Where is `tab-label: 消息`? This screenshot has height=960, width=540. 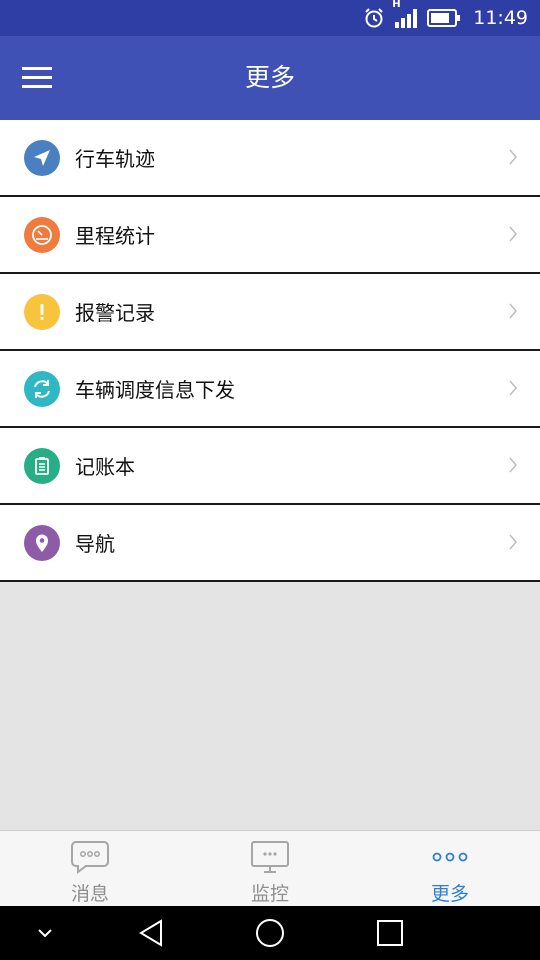
tab-label: 消息 is located at coordinates (89, 894).